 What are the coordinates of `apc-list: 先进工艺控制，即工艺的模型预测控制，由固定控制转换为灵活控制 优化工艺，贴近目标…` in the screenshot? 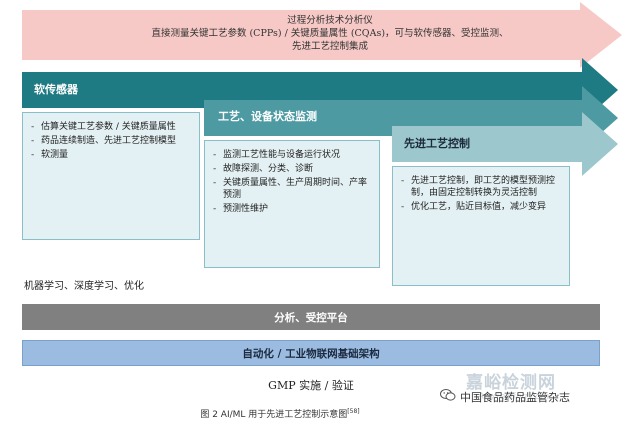 It's located at (481, 194).